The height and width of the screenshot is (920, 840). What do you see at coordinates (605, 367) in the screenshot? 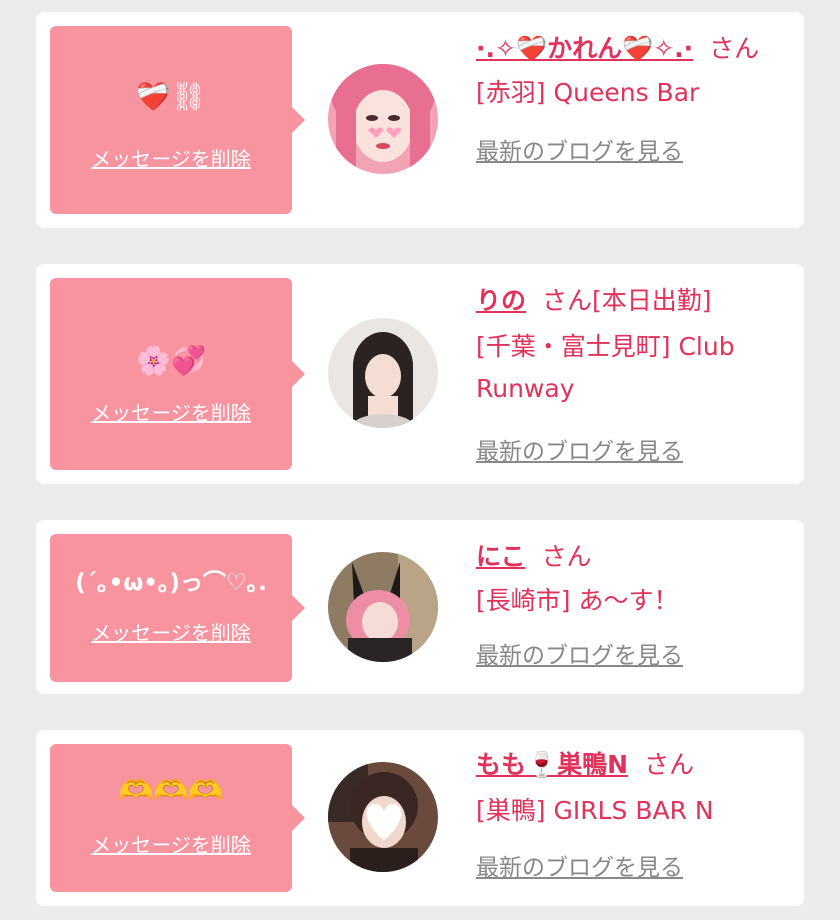
I see `shop-text: [千葉・富士見町] Club Runway` at bounding box center [605, 367].